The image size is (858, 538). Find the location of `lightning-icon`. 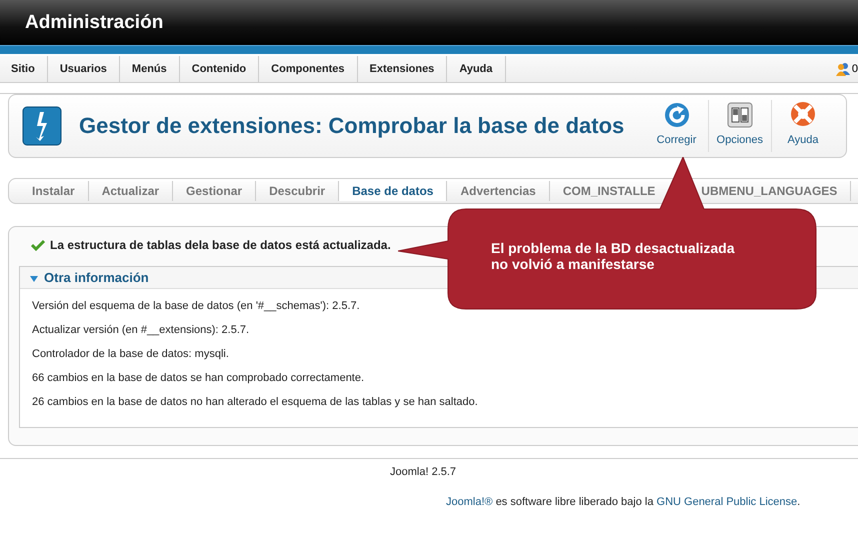

lightning-icon is located at coordinates (42, 126).